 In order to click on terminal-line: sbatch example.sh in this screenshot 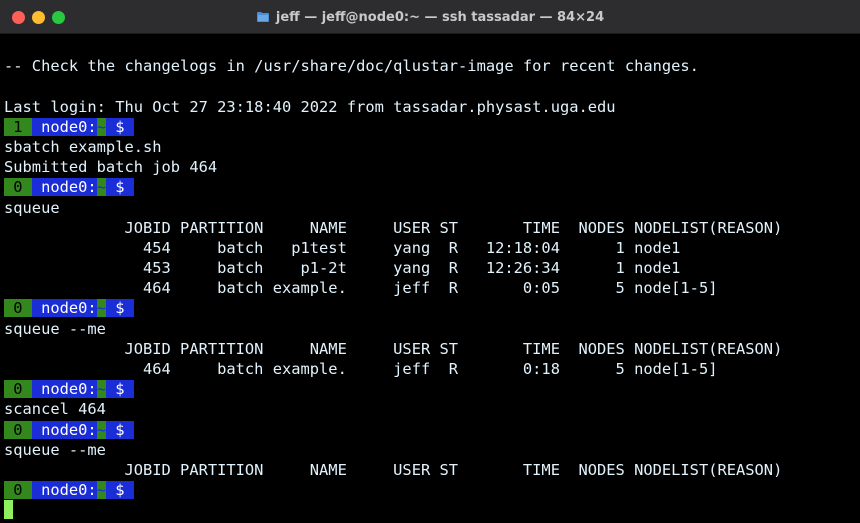, I will do `click(83, 146)`.